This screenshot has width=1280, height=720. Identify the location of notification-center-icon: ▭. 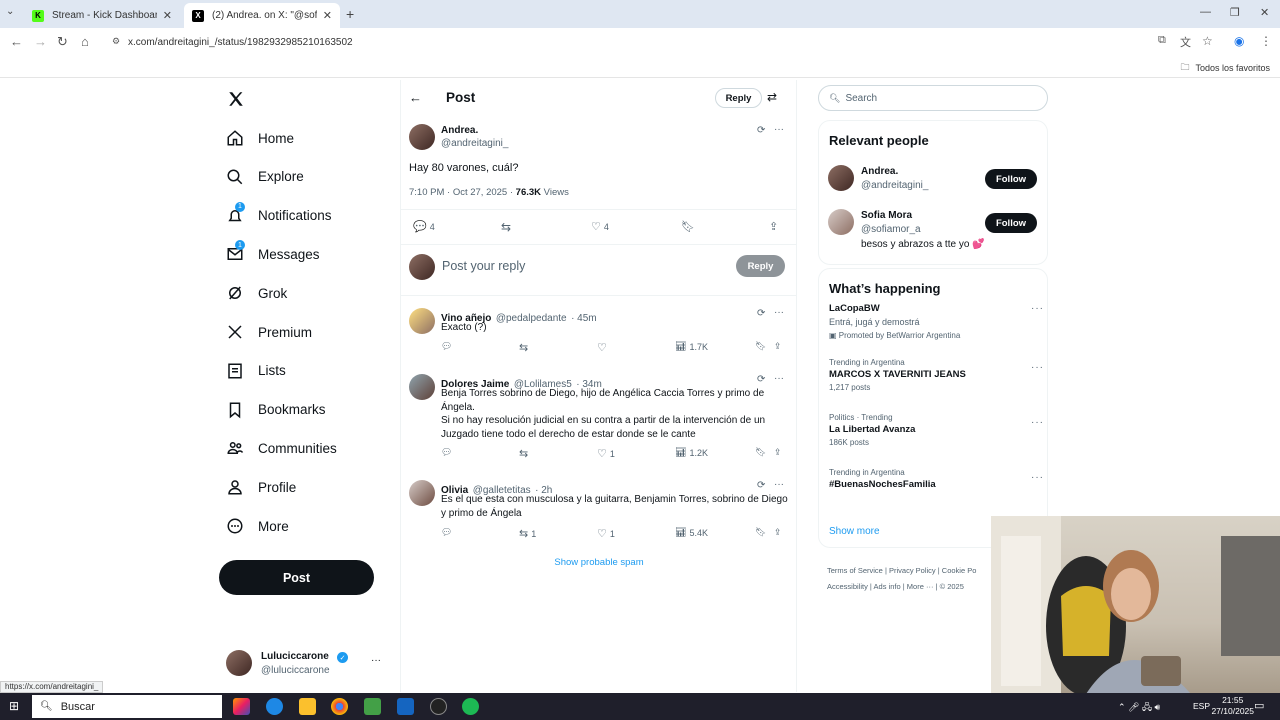
(1259, 705).